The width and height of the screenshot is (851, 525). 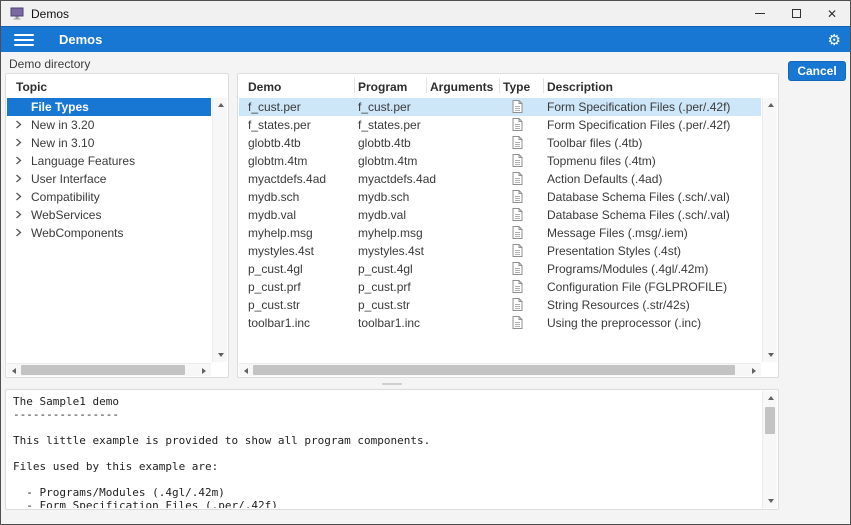 I want to click on cell-description: Presentation Styles (.4st), so click(x=614, y=251).